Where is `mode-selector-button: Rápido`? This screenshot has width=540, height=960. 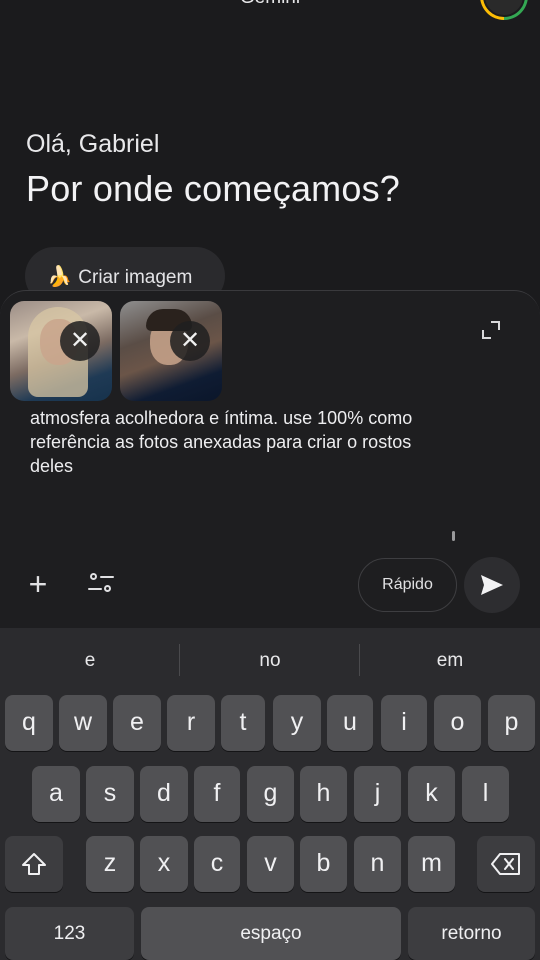 mode-selector-button: Rápido is located at coordinates (407, 585).